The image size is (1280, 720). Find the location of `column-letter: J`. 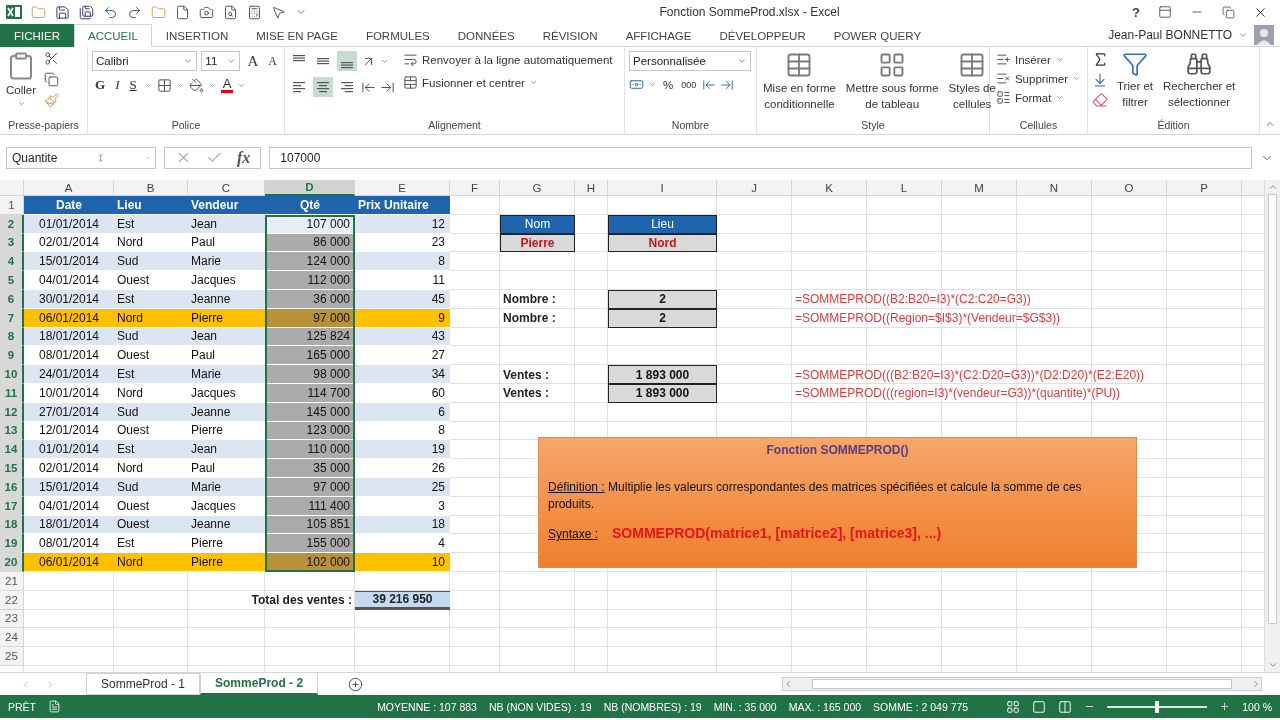

column-letter: J is located at coordinates (754, 188).